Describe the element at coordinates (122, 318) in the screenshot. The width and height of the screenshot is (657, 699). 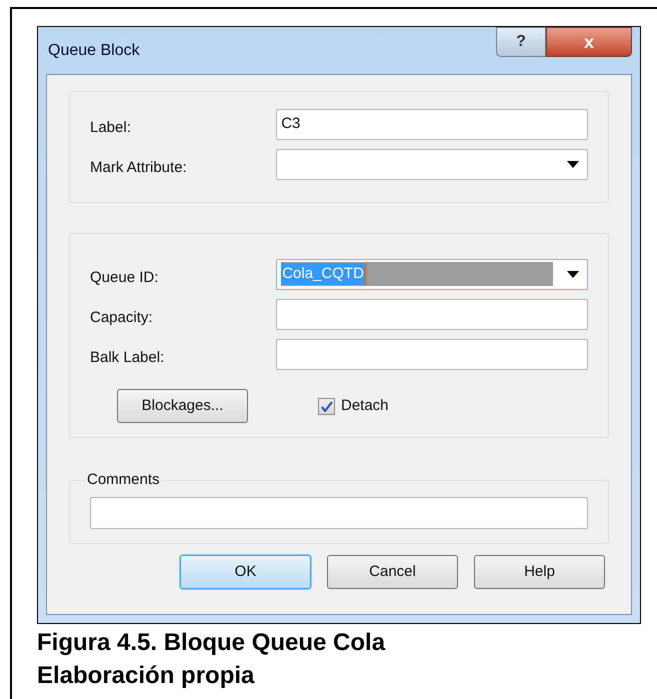
I see `field-label: Capacity:` at that location.